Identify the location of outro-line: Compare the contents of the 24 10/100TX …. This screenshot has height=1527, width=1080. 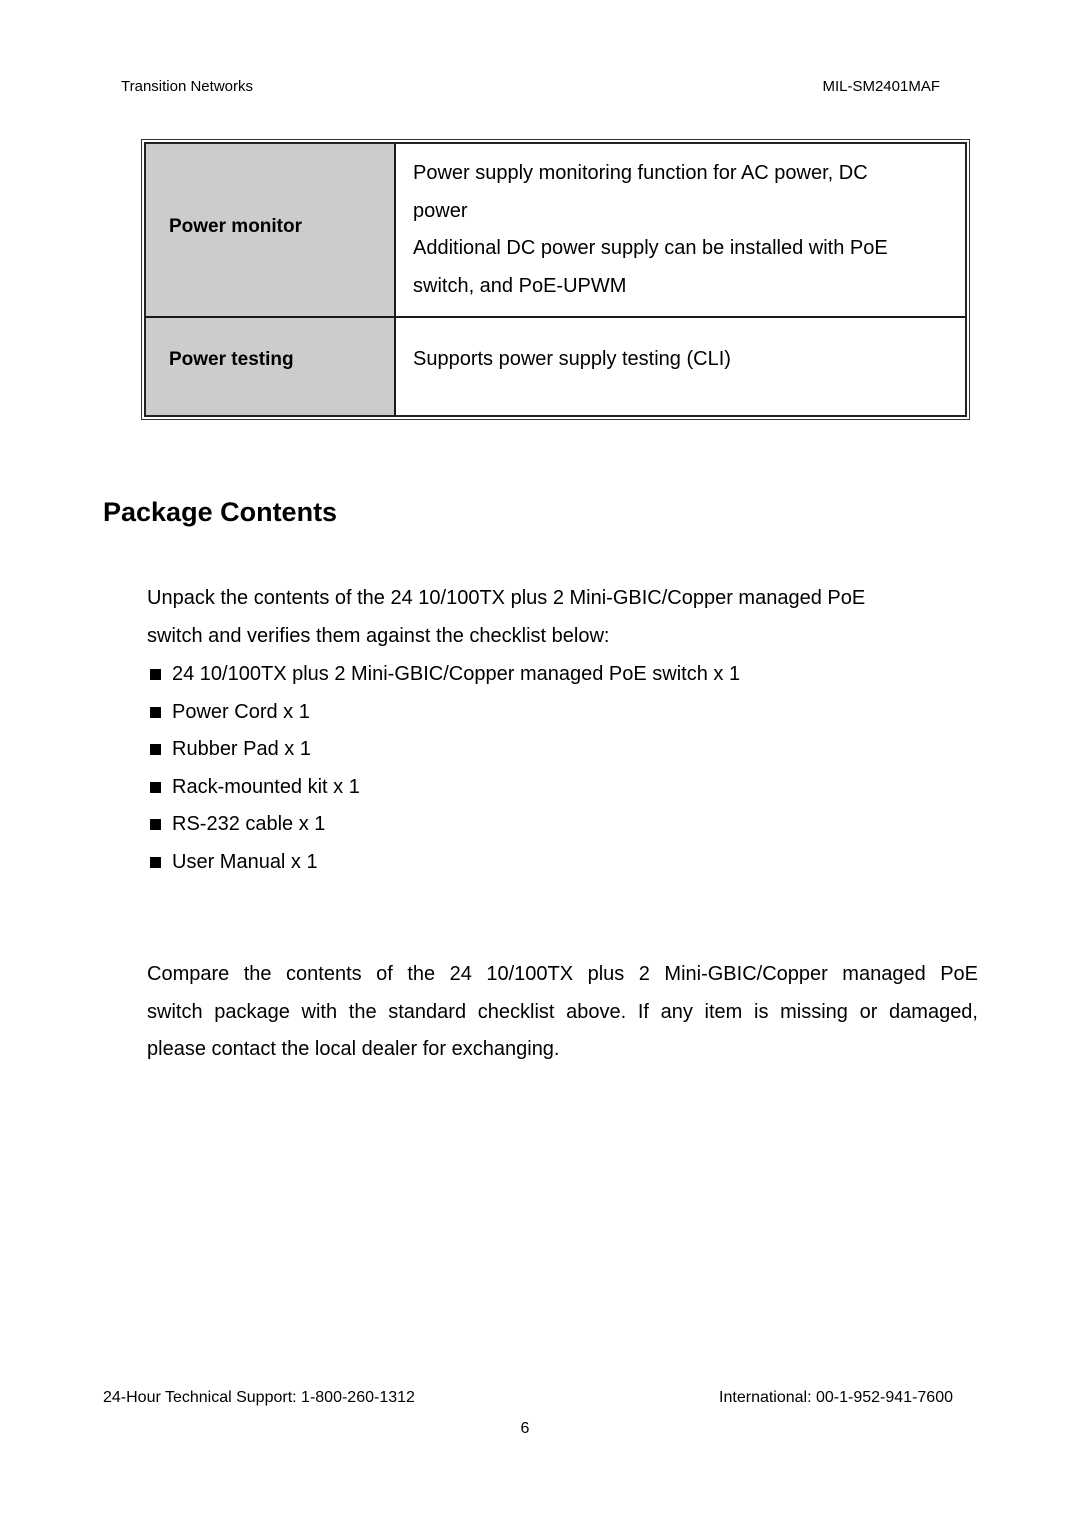
(562, 974).